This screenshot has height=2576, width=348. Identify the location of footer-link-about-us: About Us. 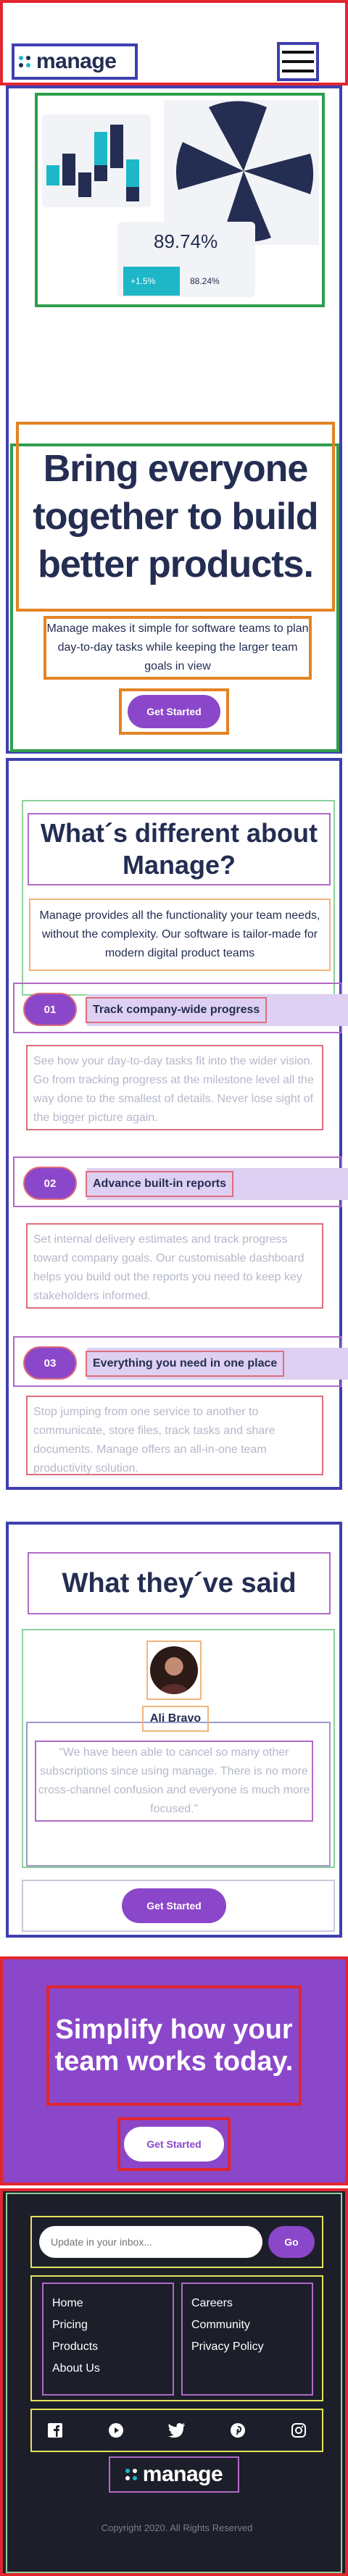
(108, 2368).